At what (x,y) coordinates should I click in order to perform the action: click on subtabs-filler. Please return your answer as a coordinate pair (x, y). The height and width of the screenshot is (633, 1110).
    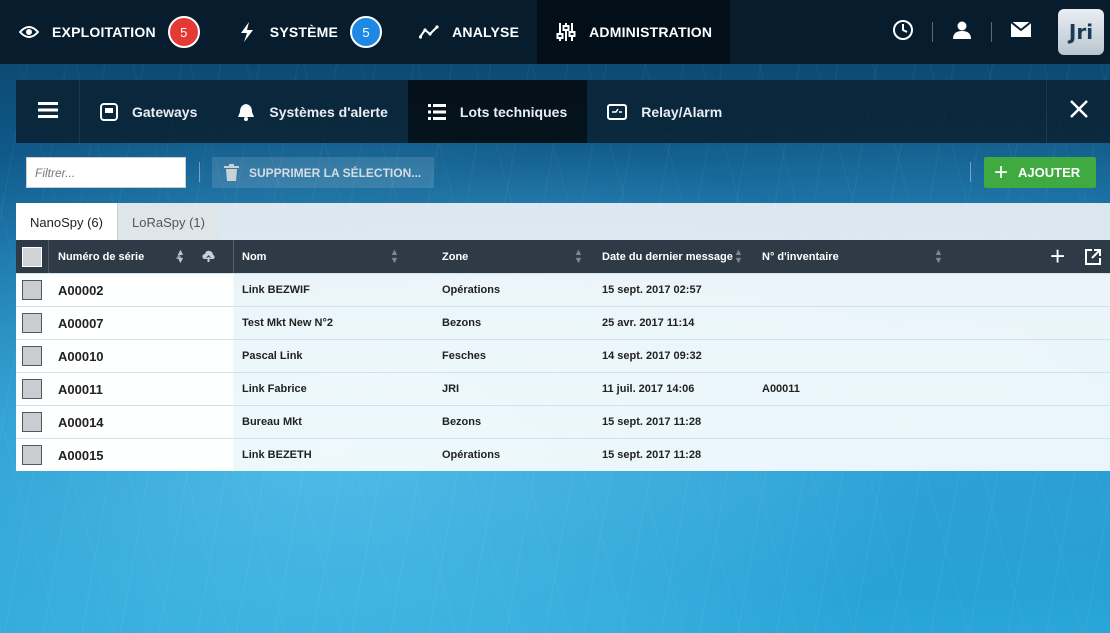
    Looking at the image, I should click on (664, 222).